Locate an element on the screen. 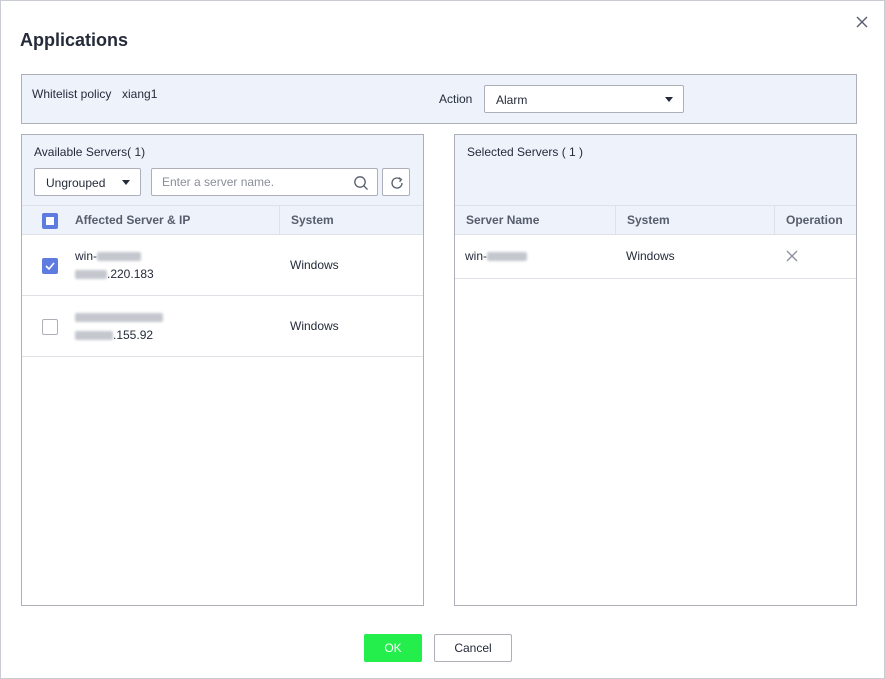 The width and height of the screenshot is (885, 679). action-select-value: Alarm is located at coordinates (512, 100).